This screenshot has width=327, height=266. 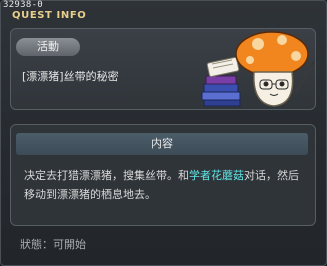 What do you see at coordinates (223, 67) in the screenshot?
I see `scroll-icon` at bounding box center [223, 67].